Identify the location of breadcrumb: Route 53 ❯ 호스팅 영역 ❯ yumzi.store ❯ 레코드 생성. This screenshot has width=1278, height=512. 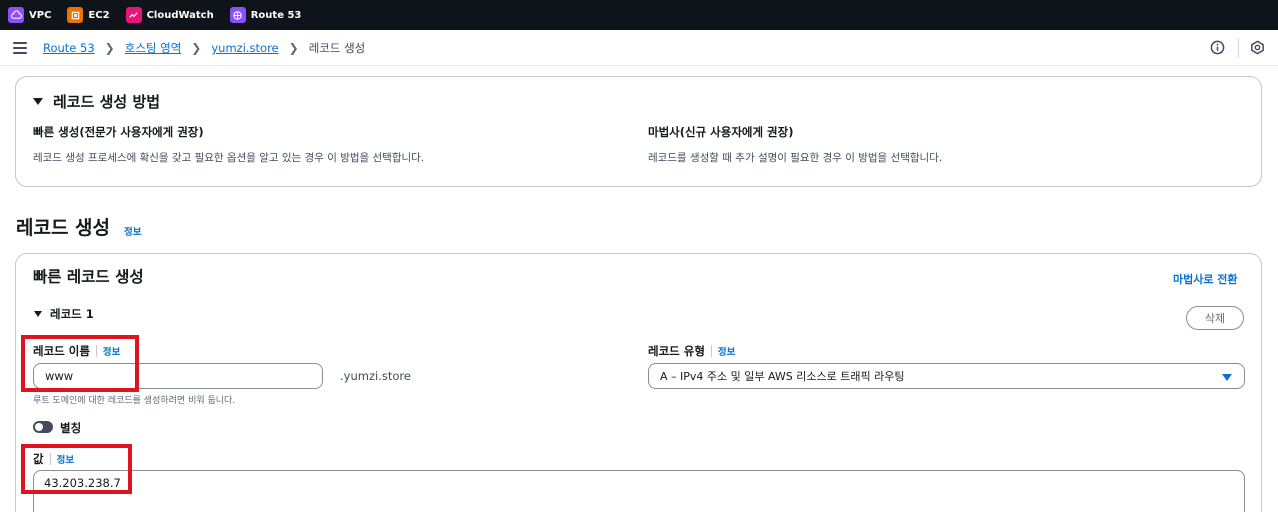
(204, 48).